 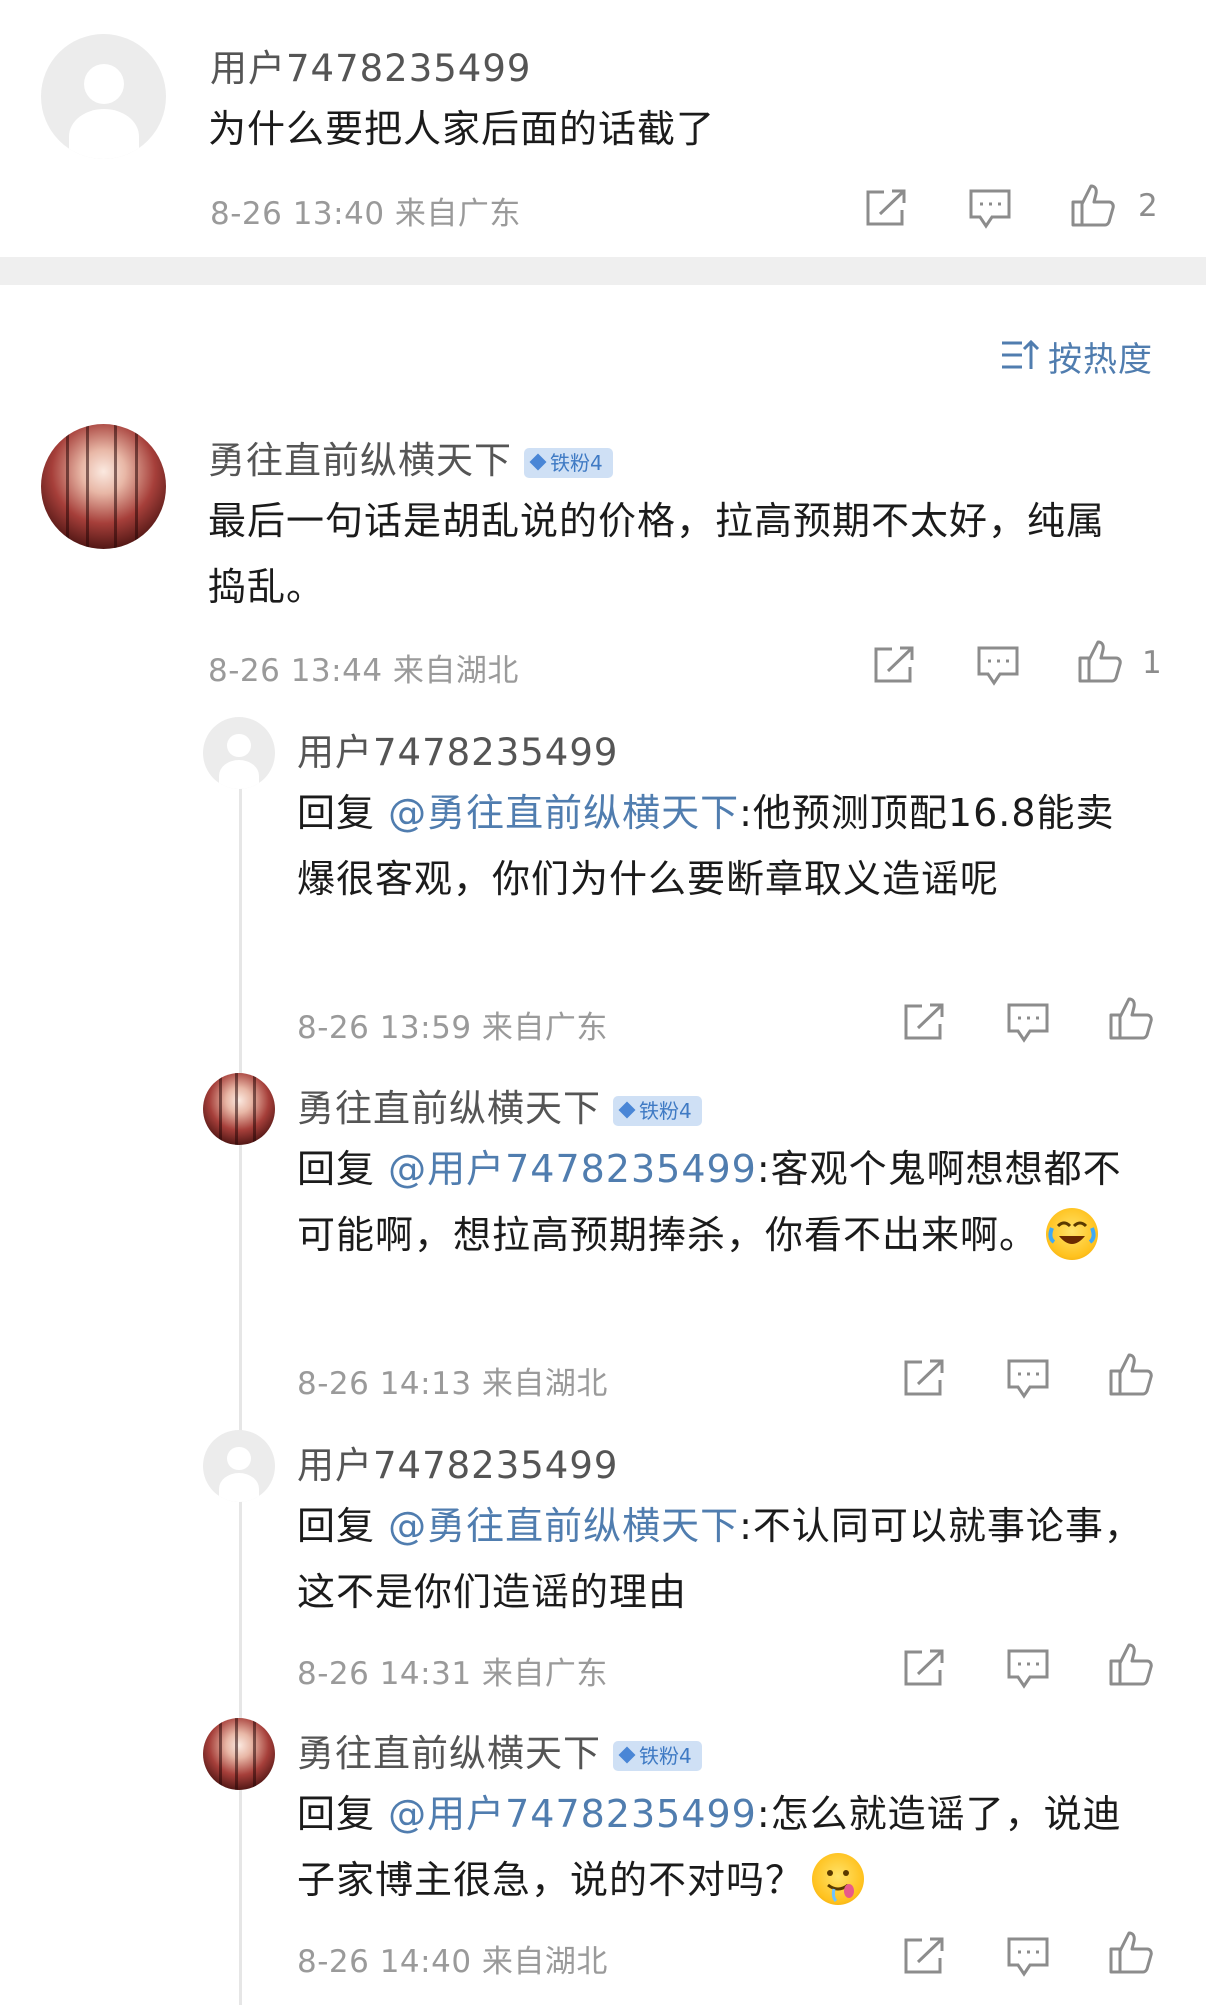 I want to click on comment-text: 最后一句话是胡乱说的价格，拉高预期不太好，纯属捣乱。, so click(x=657, y=554).